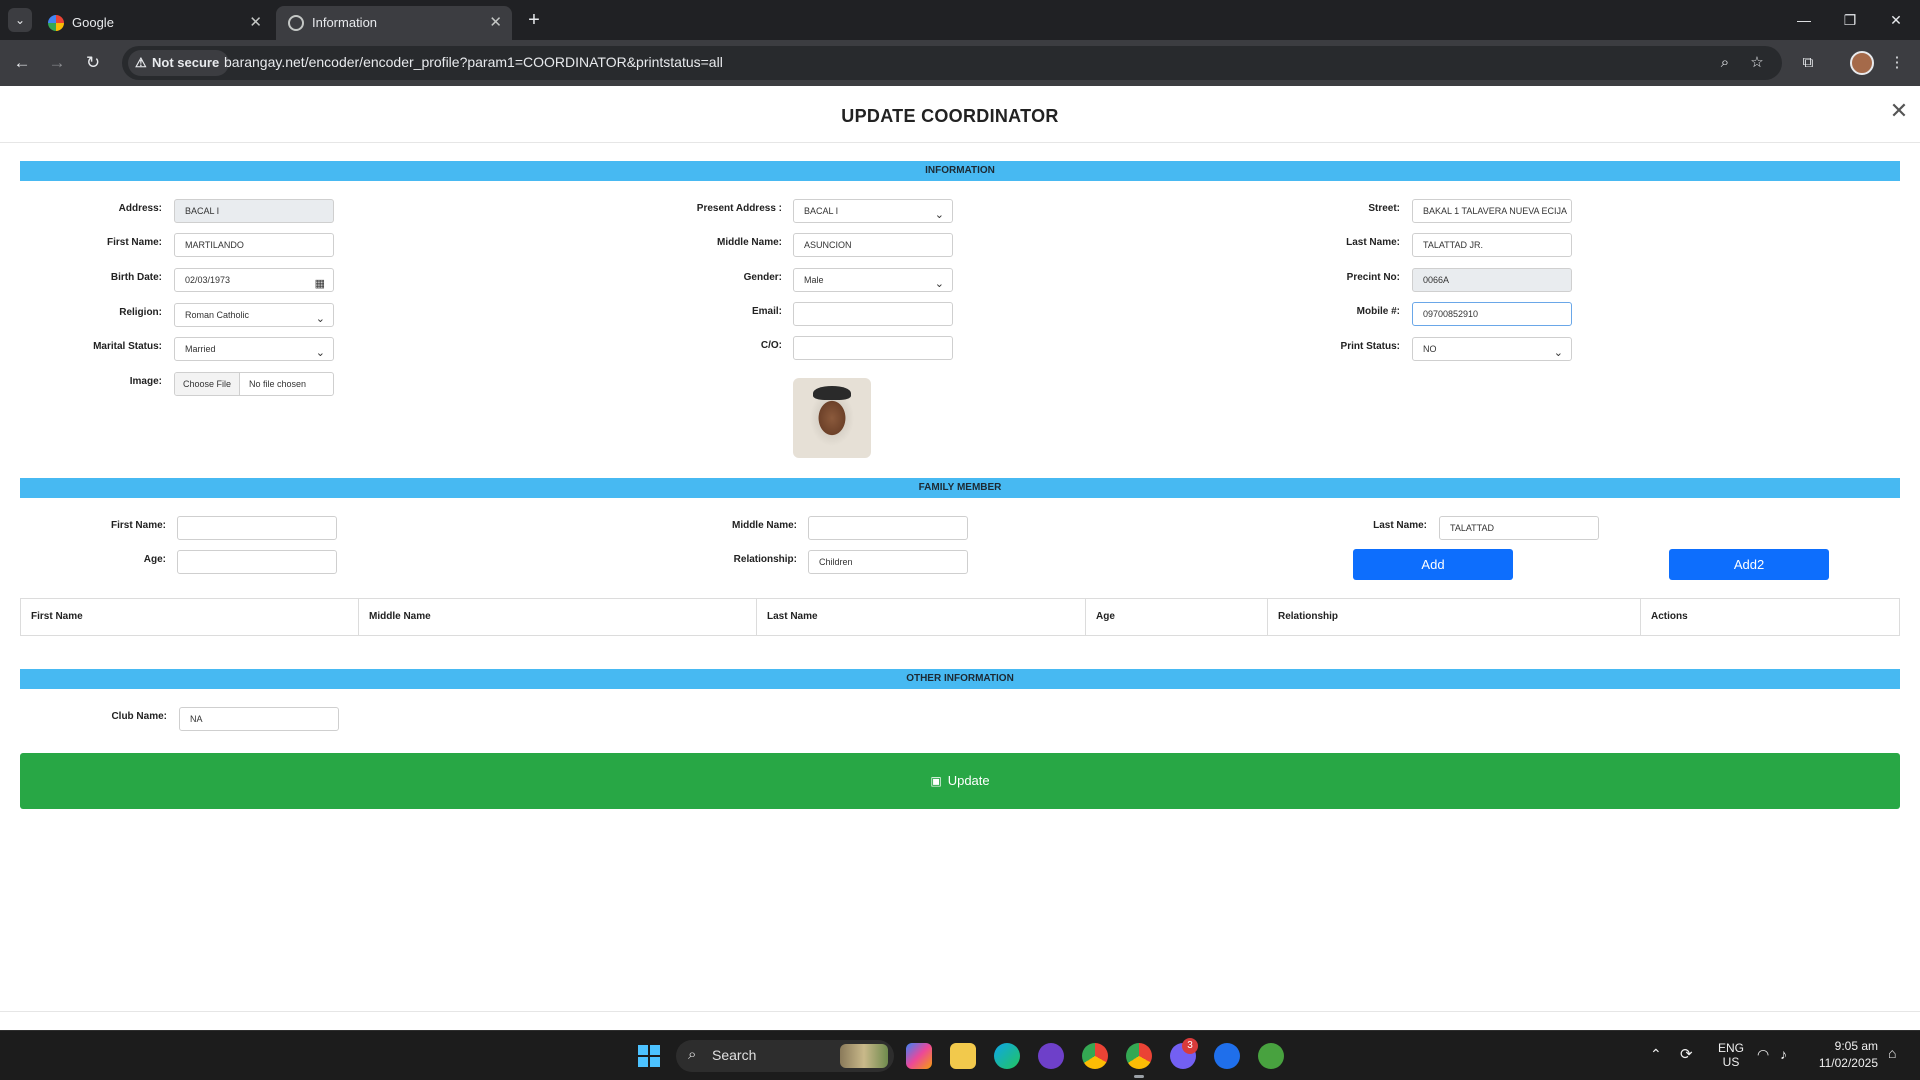 The image size is (1920, 1080). What do you see at coordinates (208, 384) in the screenshot?
I see `choose-file-button: Choose File` at bounding box center [208, 384].